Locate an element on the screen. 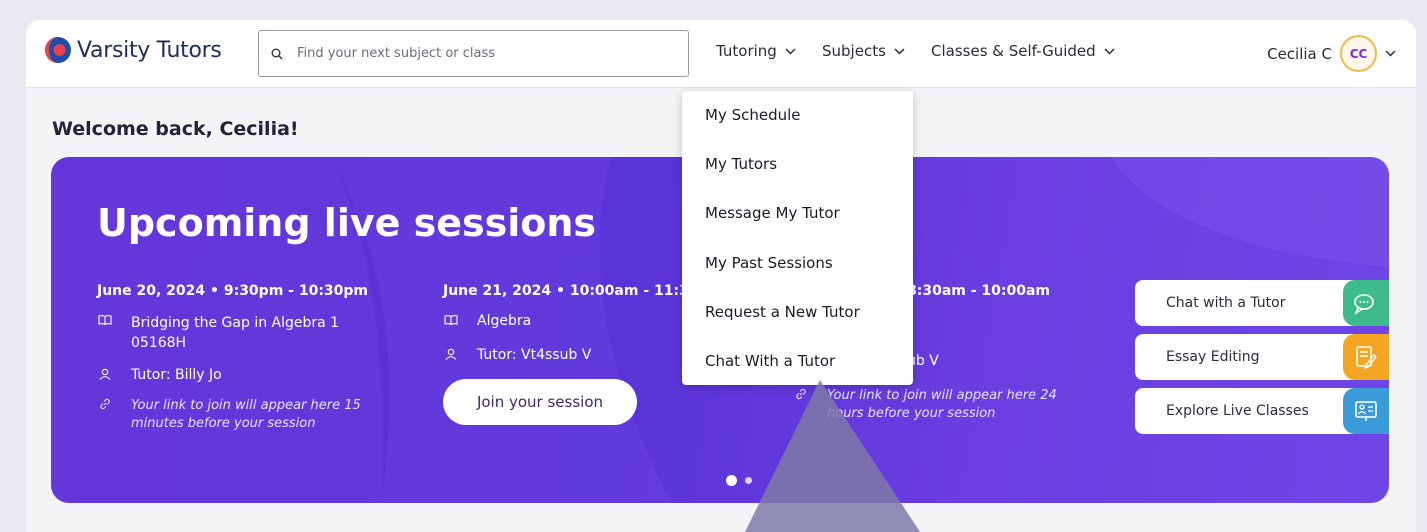 The image size is (1427, 532). explore-live-classes-button: Explore Live Classes is located at coordinates (1262, 411).